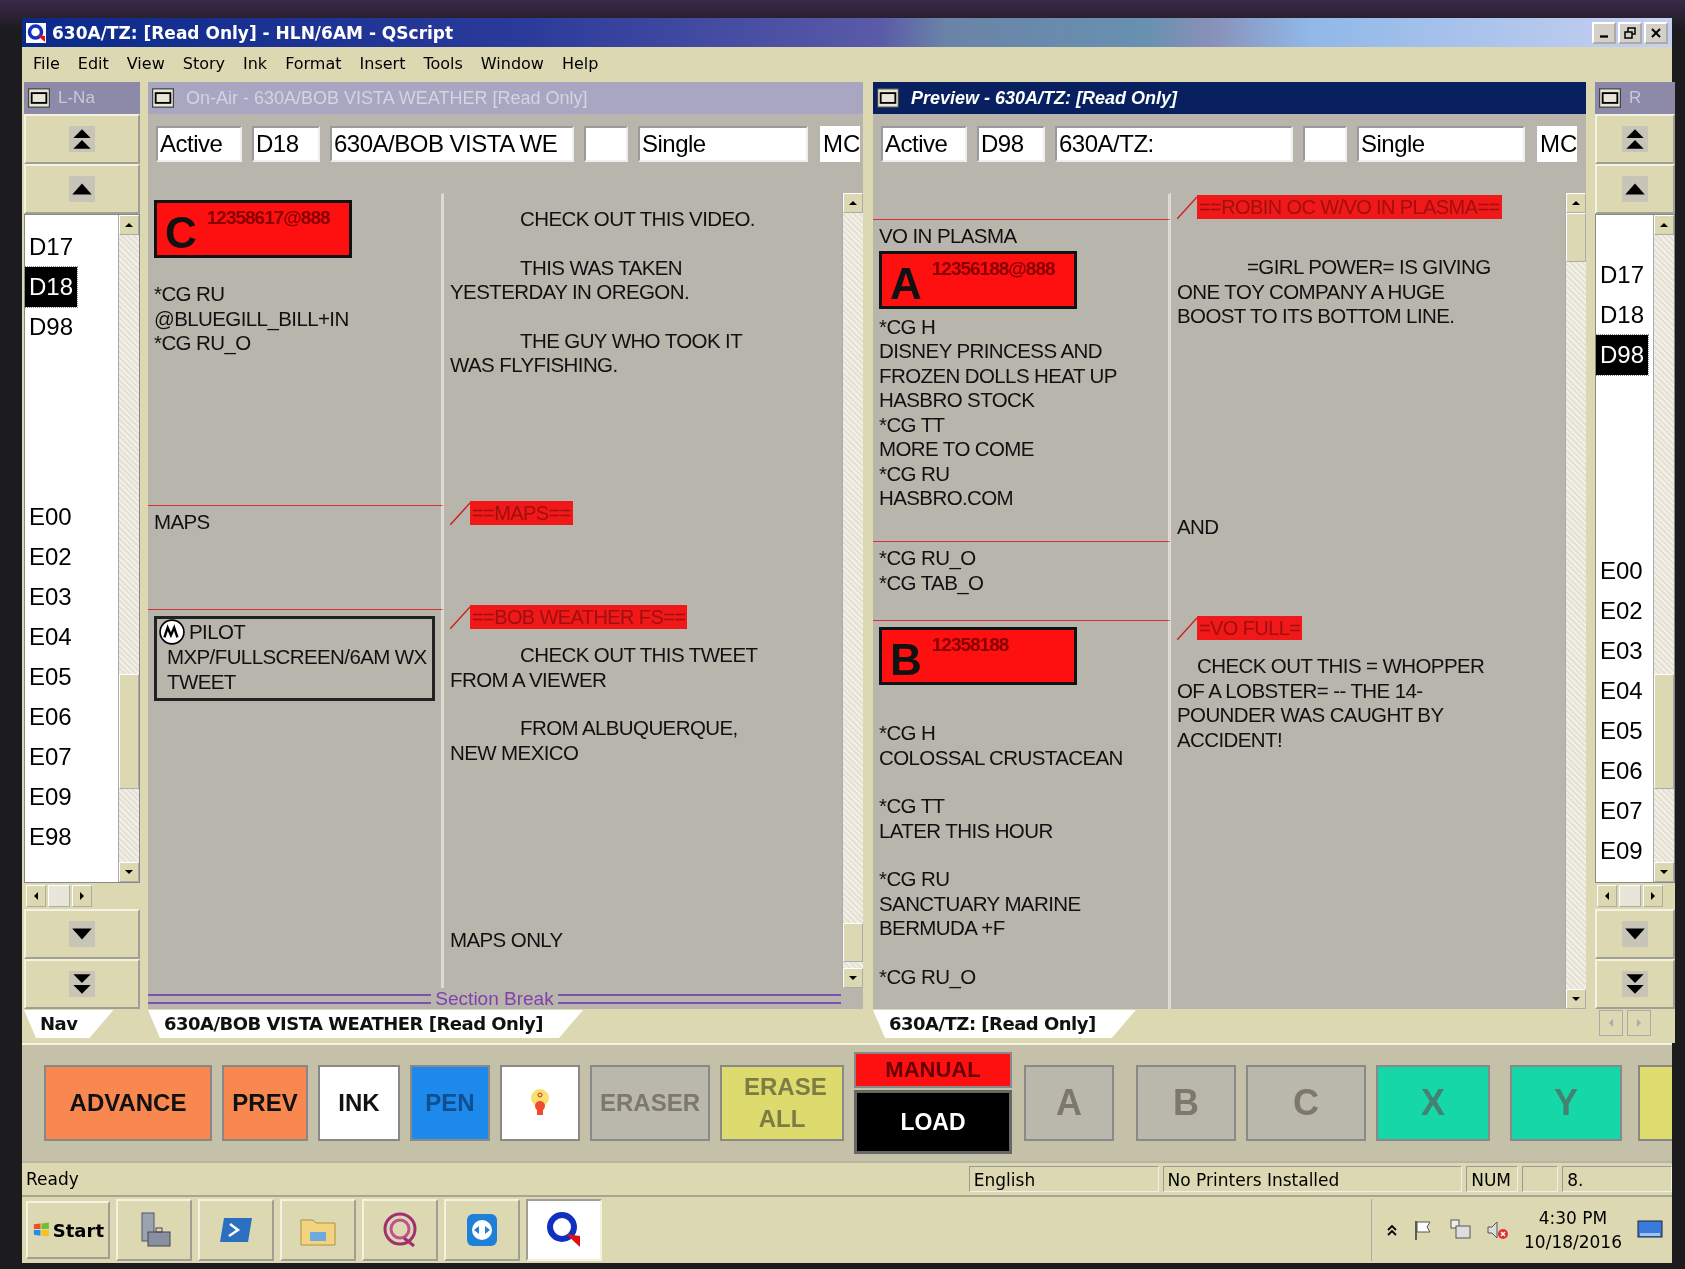  What do you see at coordinates (128, 1103) in the screenshot?
I see `toolbar-button: ADVANCE` at bounding box center [128, 1103].